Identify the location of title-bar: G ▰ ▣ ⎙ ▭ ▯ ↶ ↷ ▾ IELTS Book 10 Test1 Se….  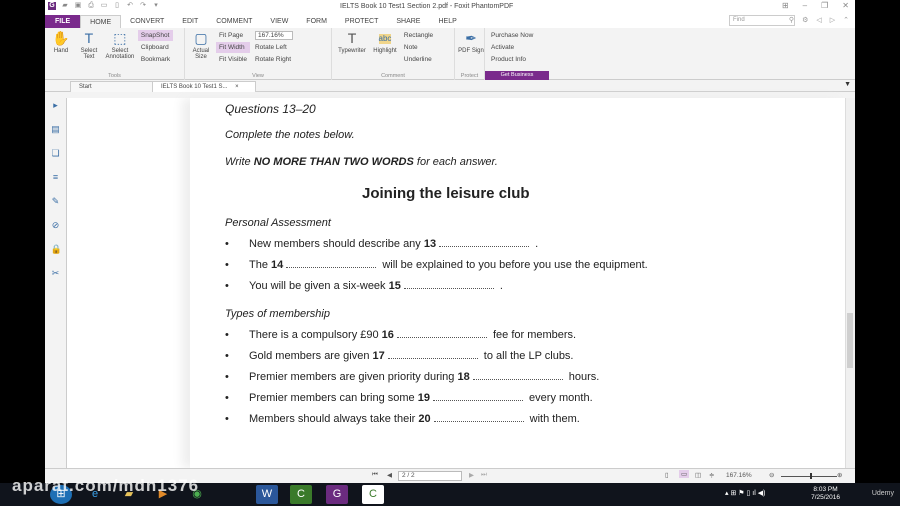
(450, 7).